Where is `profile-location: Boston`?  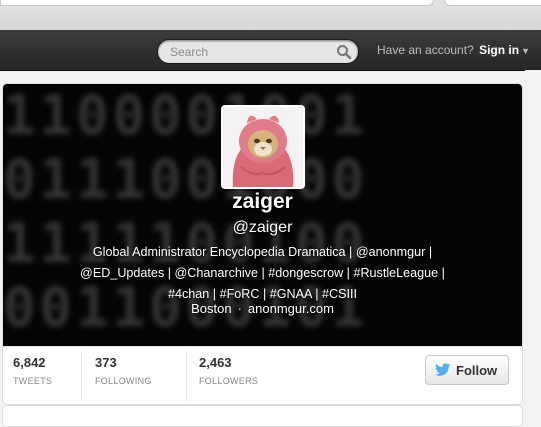 profile-location: Boston is located at coordinates (211, 308).